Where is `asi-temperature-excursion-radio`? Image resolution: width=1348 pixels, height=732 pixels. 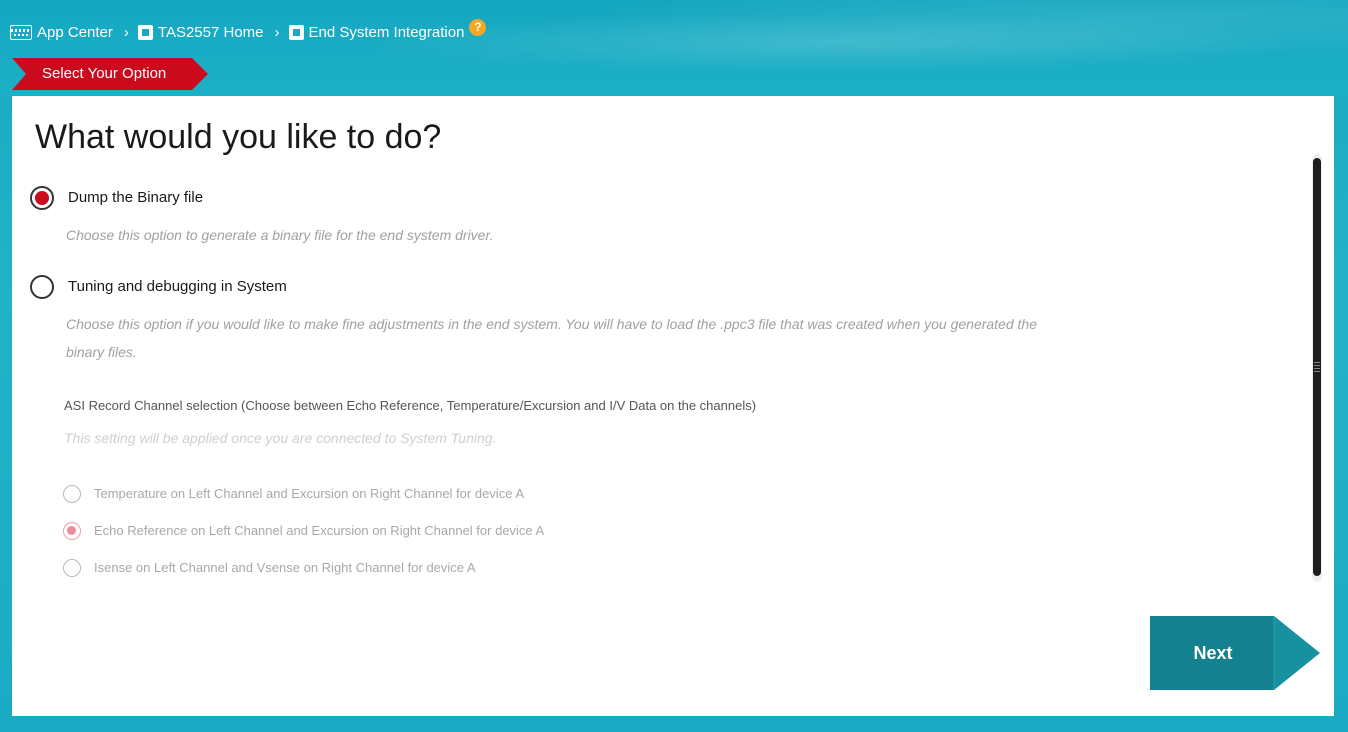 asi-temperature-excursion-radio is located at coordinates (72, 494).